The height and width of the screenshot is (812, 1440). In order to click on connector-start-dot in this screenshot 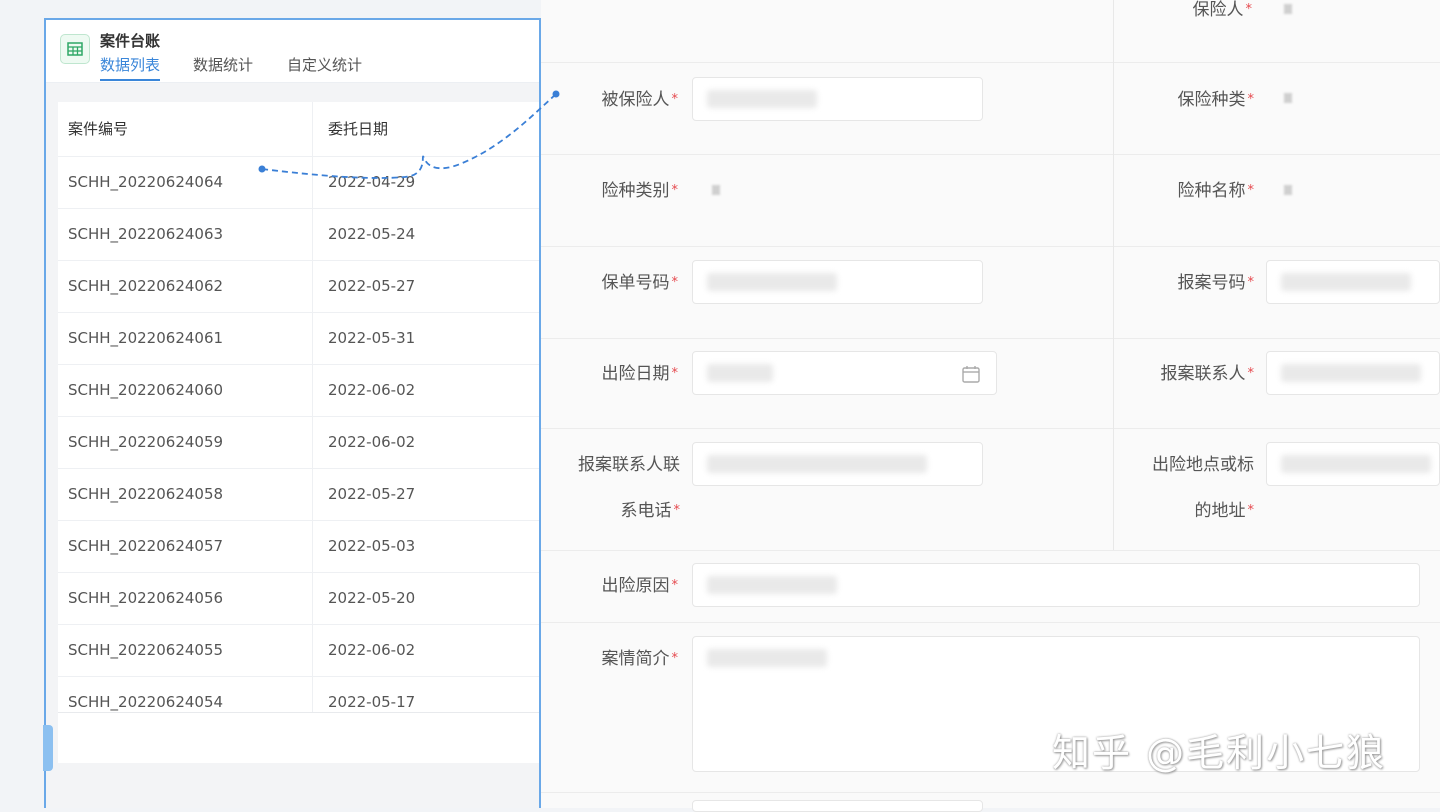, I will do `click(262, 169)`.